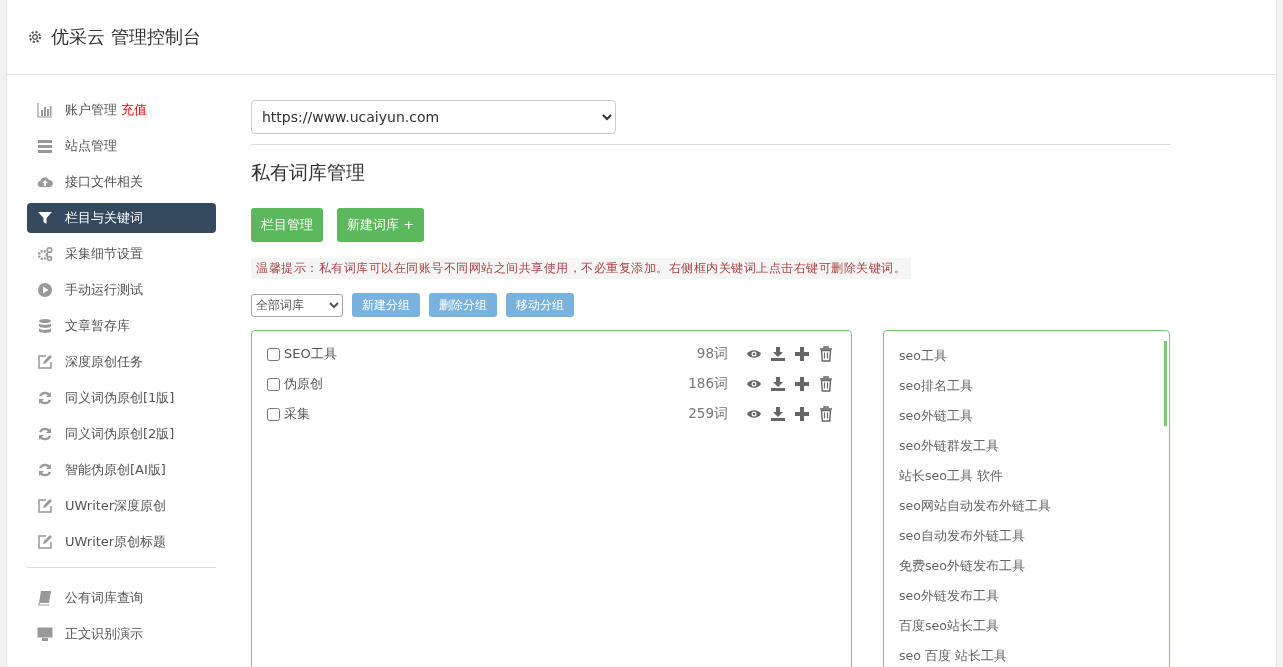 This screenshot has width=1283, height=667. I want to click on sidebar-item: 正文识别演示, so click(121, 634).